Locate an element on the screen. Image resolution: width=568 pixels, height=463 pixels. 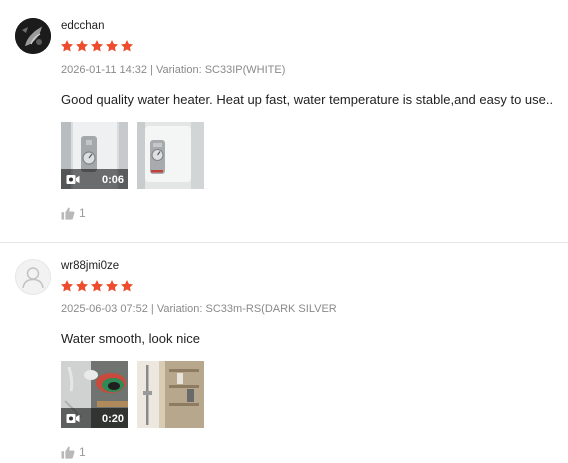
water-heater-photo is located at coordinates (170, 155).